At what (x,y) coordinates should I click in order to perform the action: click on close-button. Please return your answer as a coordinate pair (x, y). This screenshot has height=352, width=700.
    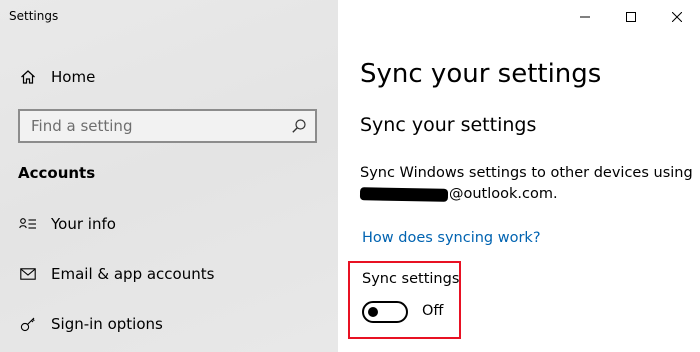
    Looking at the image, I should click on (677, 17).